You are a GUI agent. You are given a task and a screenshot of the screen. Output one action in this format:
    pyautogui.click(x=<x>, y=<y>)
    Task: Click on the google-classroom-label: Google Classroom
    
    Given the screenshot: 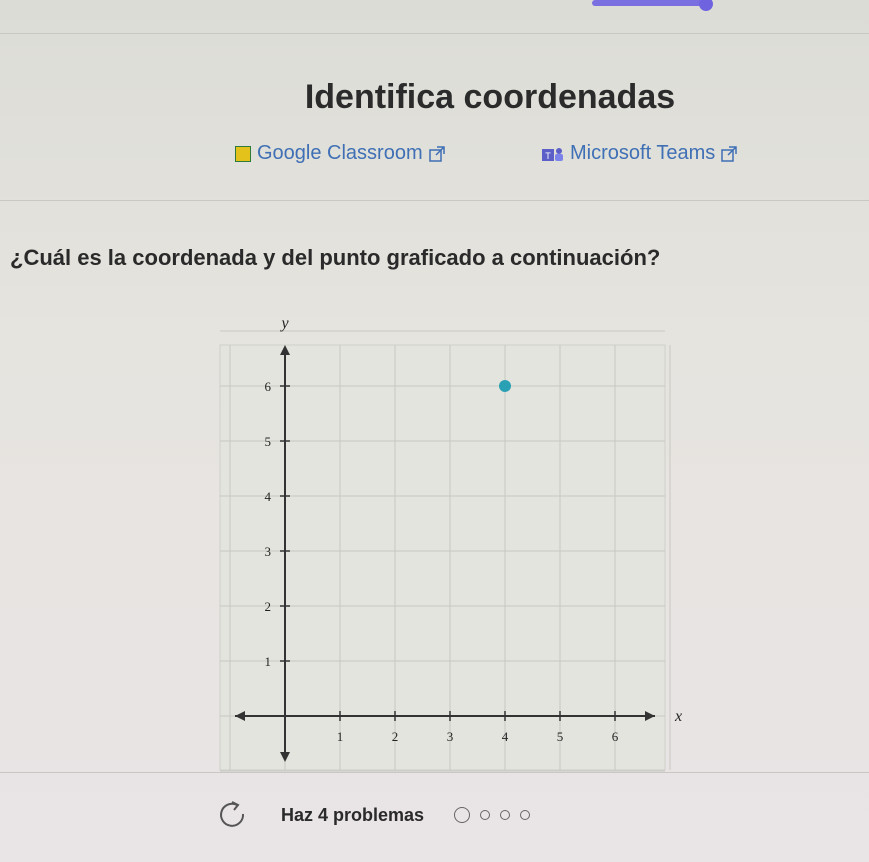 What is the action you would take?
    pyautogui.click(x=340, y=153)
    